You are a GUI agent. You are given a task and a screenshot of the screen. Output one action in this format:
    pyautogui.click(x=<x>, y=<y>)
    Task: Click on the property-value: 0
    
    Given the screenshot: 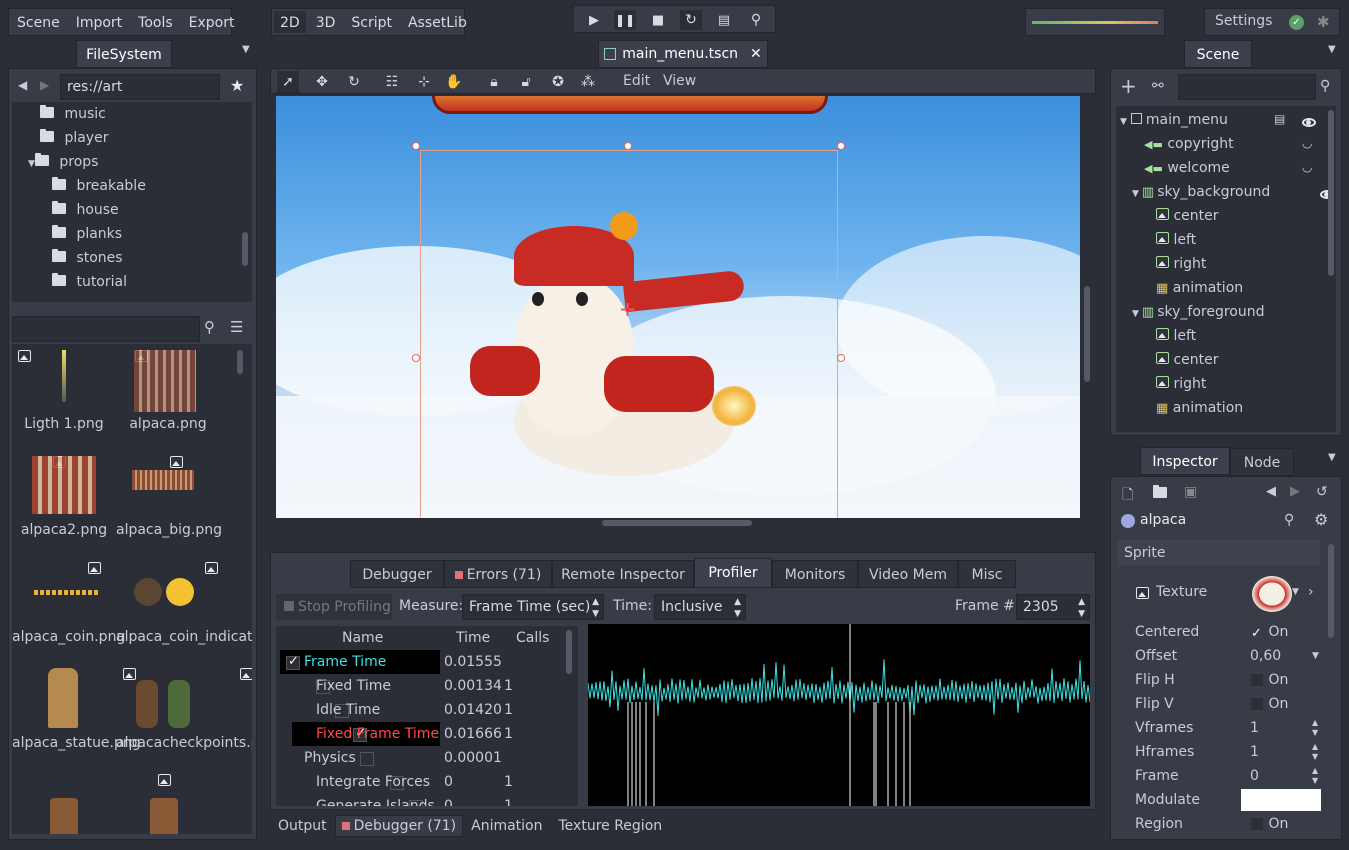 What is the action you would take?
    pyautogui.click(x=1254, y=776)
    